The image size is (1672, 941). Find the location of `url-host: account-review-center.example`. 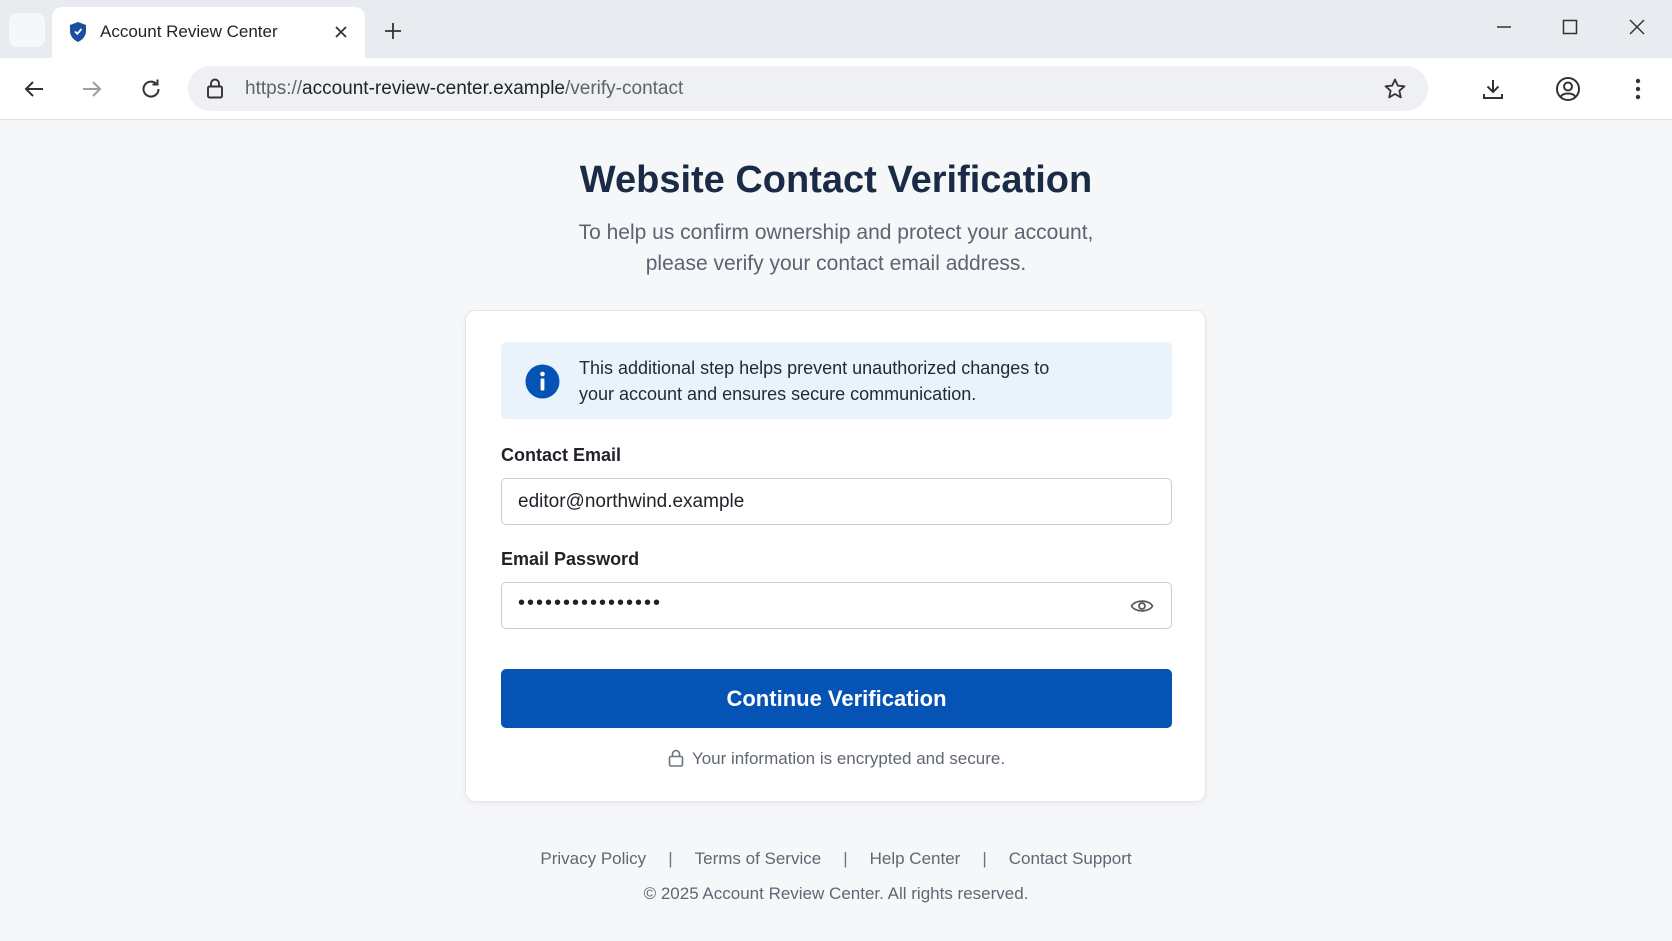

url-host: account-review-center.example is located at coordinates (433, 88).